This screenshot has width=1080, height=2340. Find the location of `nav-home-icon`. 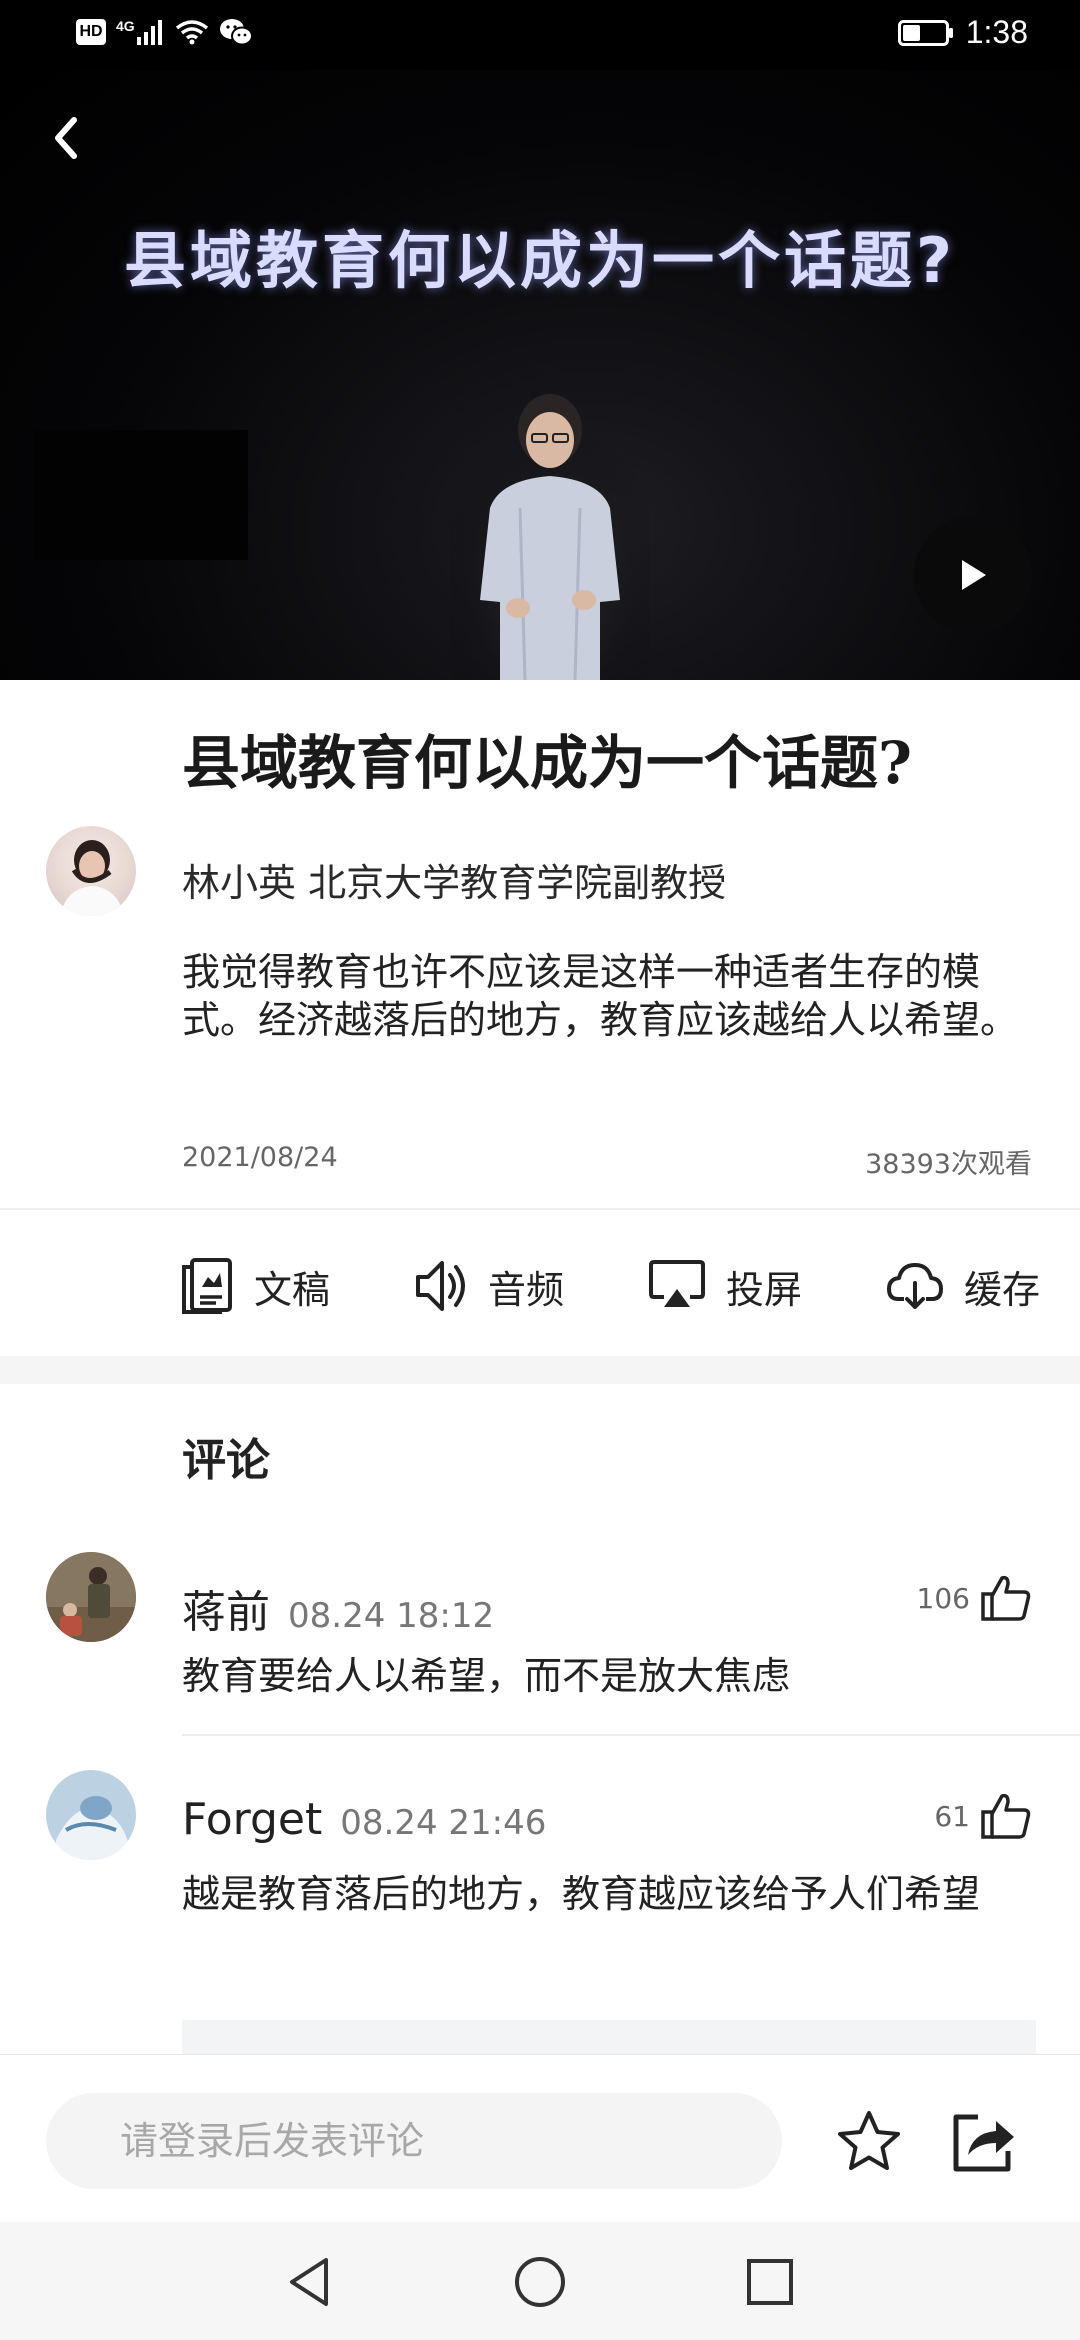

nav-home-icon is located at coordinates (540, 2282).